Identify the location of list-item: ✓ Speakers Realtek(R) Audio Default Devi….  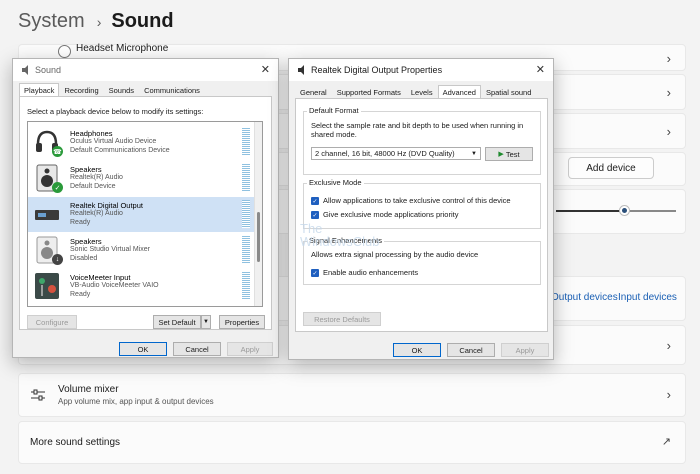
(142, 178).